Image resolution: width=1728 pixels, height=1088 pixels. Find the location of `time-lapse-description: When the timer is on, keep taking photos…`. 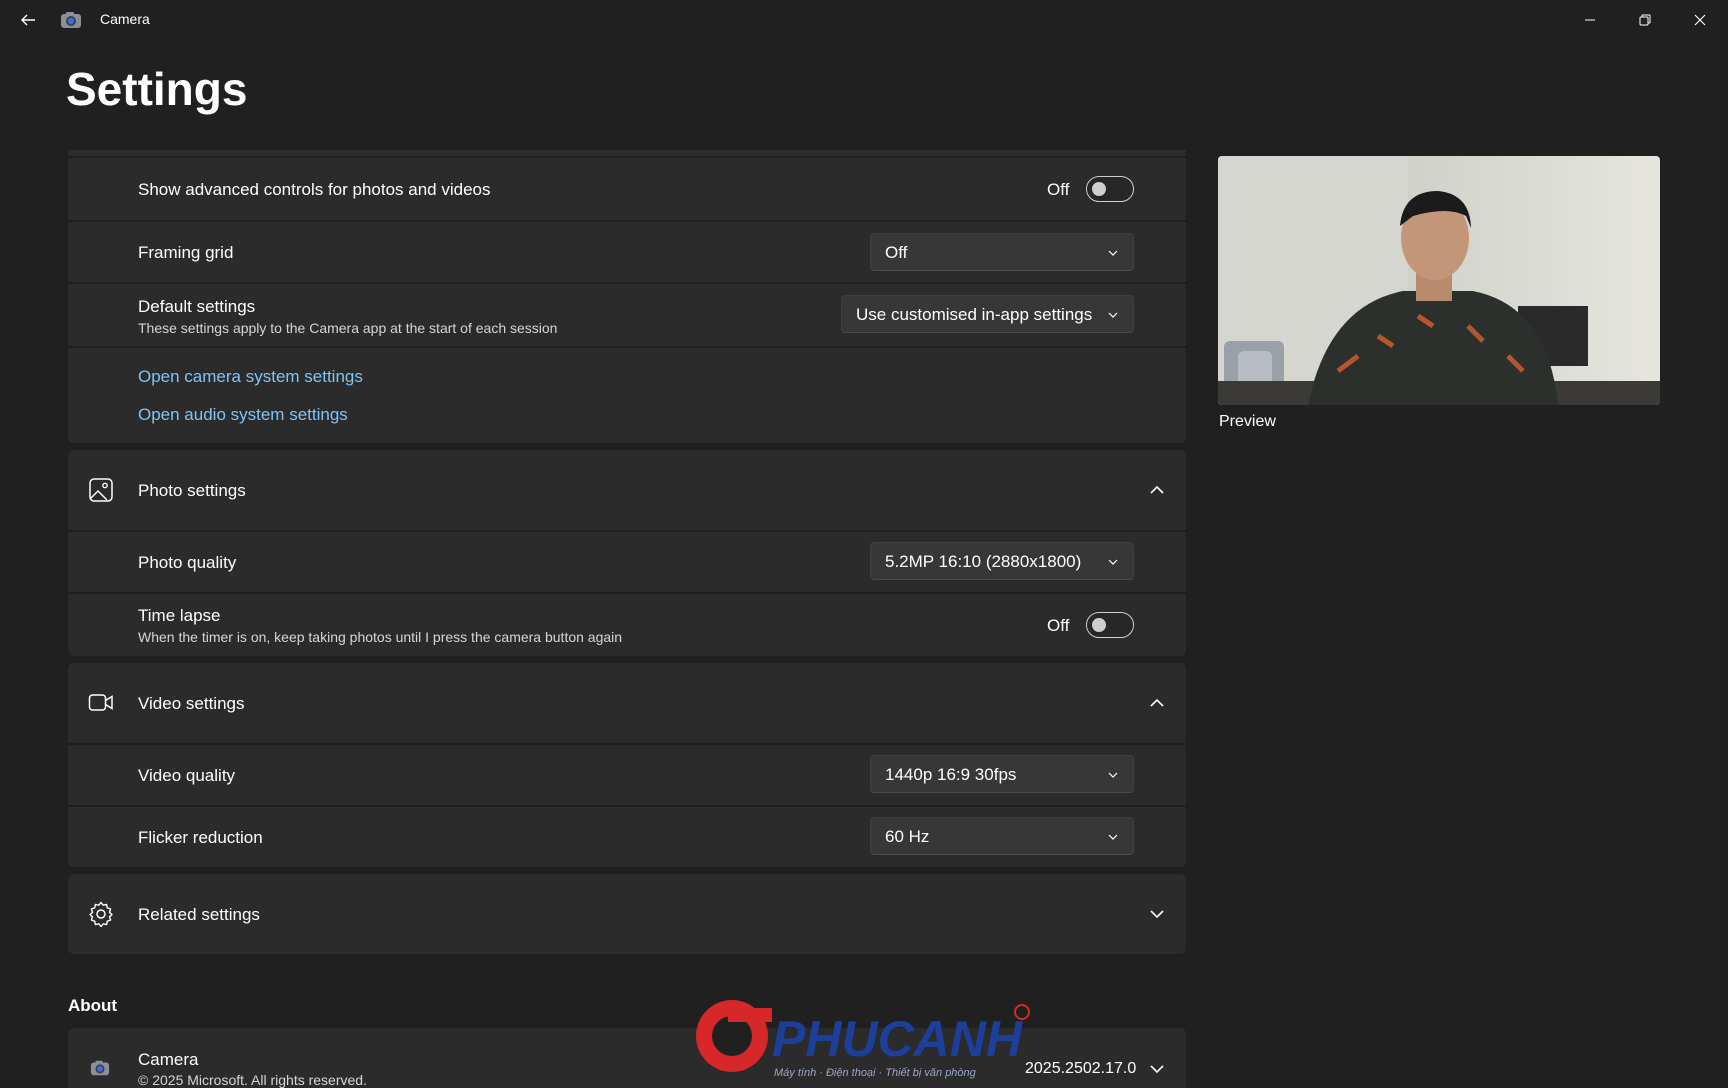

time-lapse-description: When the timer is on, keep taking photos… is located at coordinates (380, 637).